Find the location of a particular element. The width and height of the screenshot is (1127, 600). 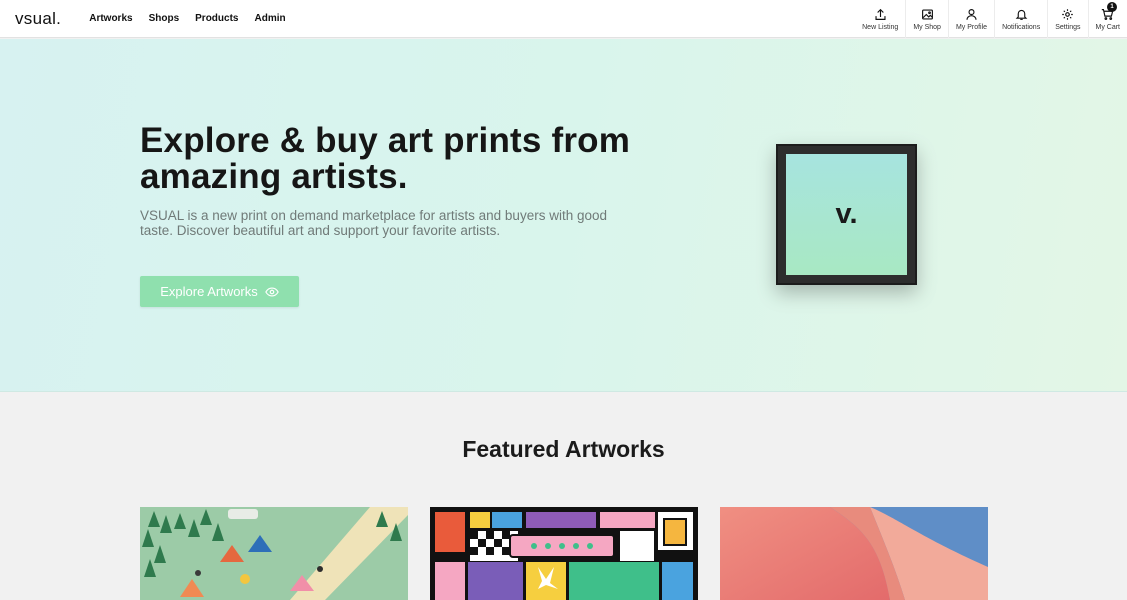

my-profile-label: My Profile is located at coordinates (971, 27).